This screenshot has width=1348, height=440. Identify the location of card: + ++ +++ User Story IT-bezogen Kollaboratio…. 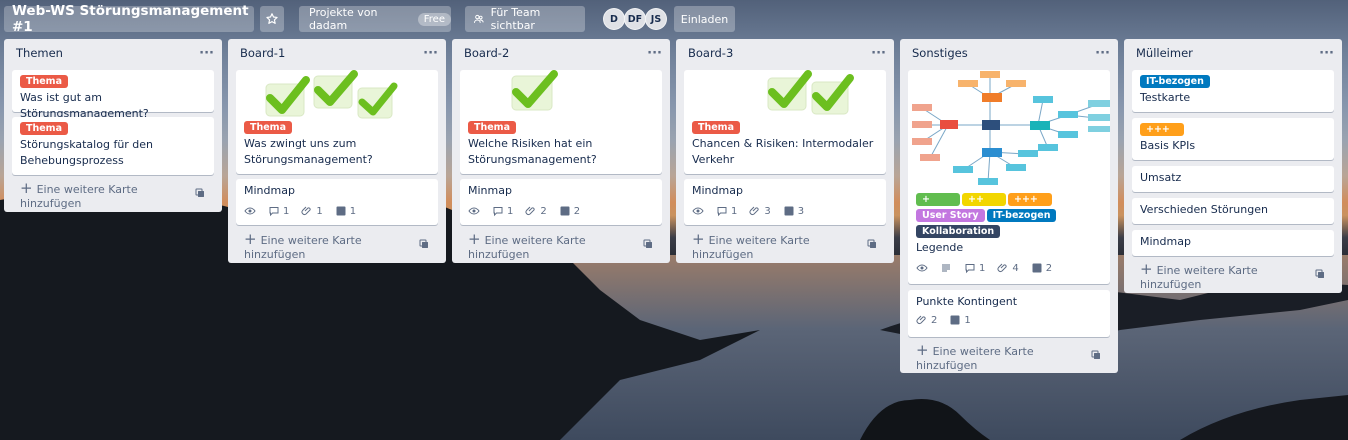
(1009, 177).